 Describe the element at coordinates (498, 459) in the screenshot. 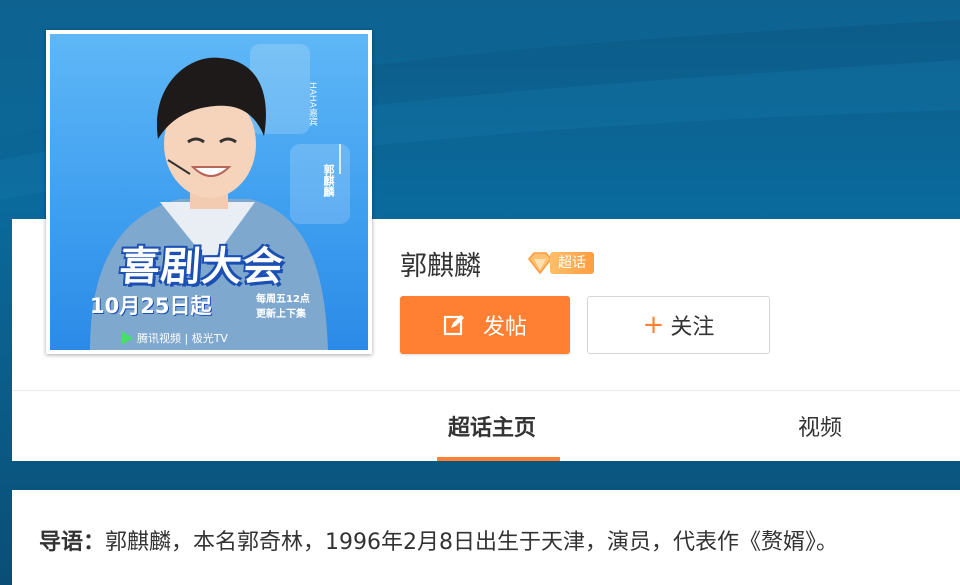

I see `active-tab-indicator` at that location.